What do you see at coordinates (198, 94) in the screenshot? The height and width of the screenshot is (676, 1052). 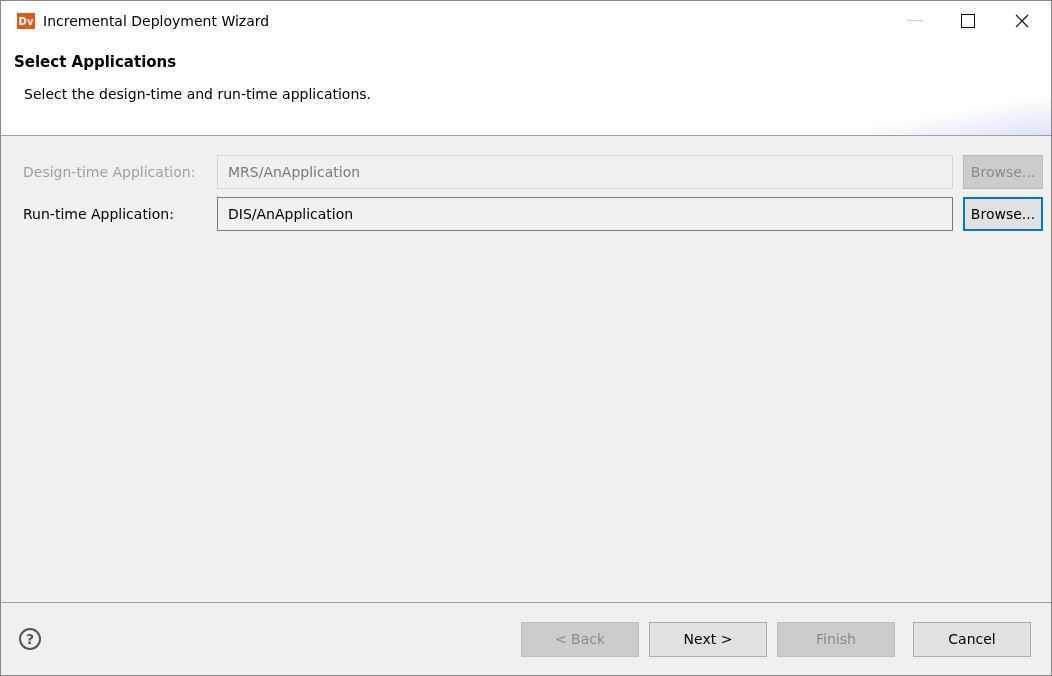 I see `page-description: Select the design-time and run-time applications.` at bounding box center [198, 94].